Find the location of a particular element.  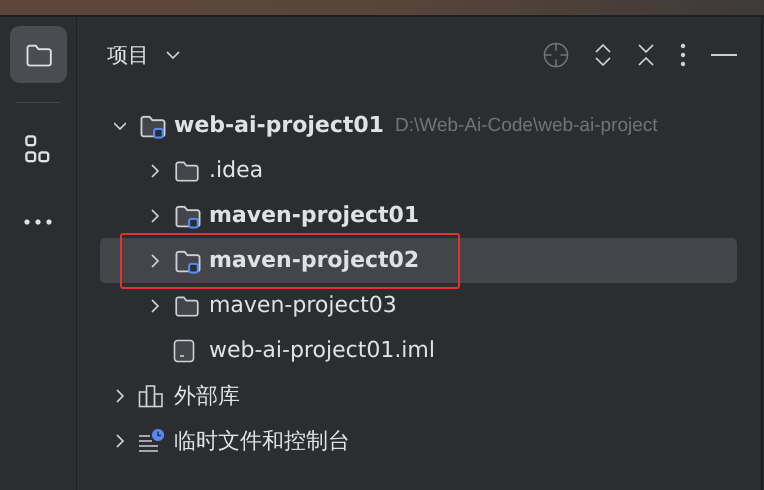

options-icon is located at coordinates (683, 55).